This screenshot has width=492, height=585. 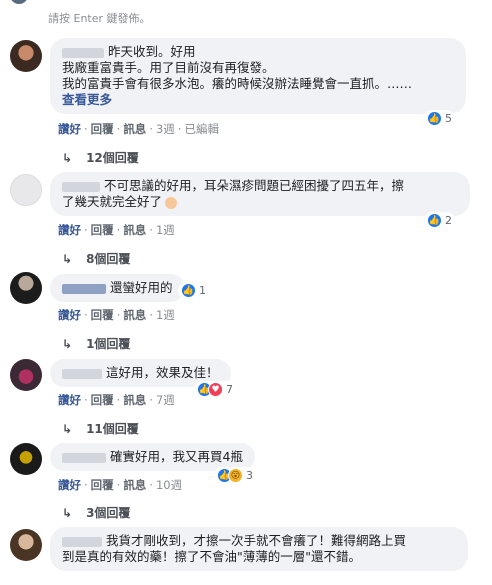 What do you see at coordinates (260, 194) in the screenshot?
I see `comment-bubble: 不可思議的好用，耳朵濕疹問題已經困擾了四五年，擦 了幾天就完全好了` at bounding box center [260, 194].